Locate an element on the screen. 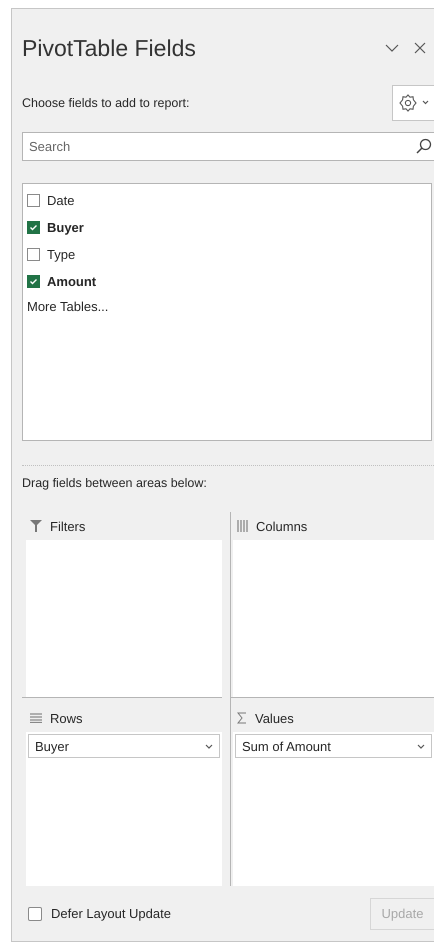 This screenshot has height=950, width=434. area-field-dropdown: Buyer is located at coordinates (124, 746).